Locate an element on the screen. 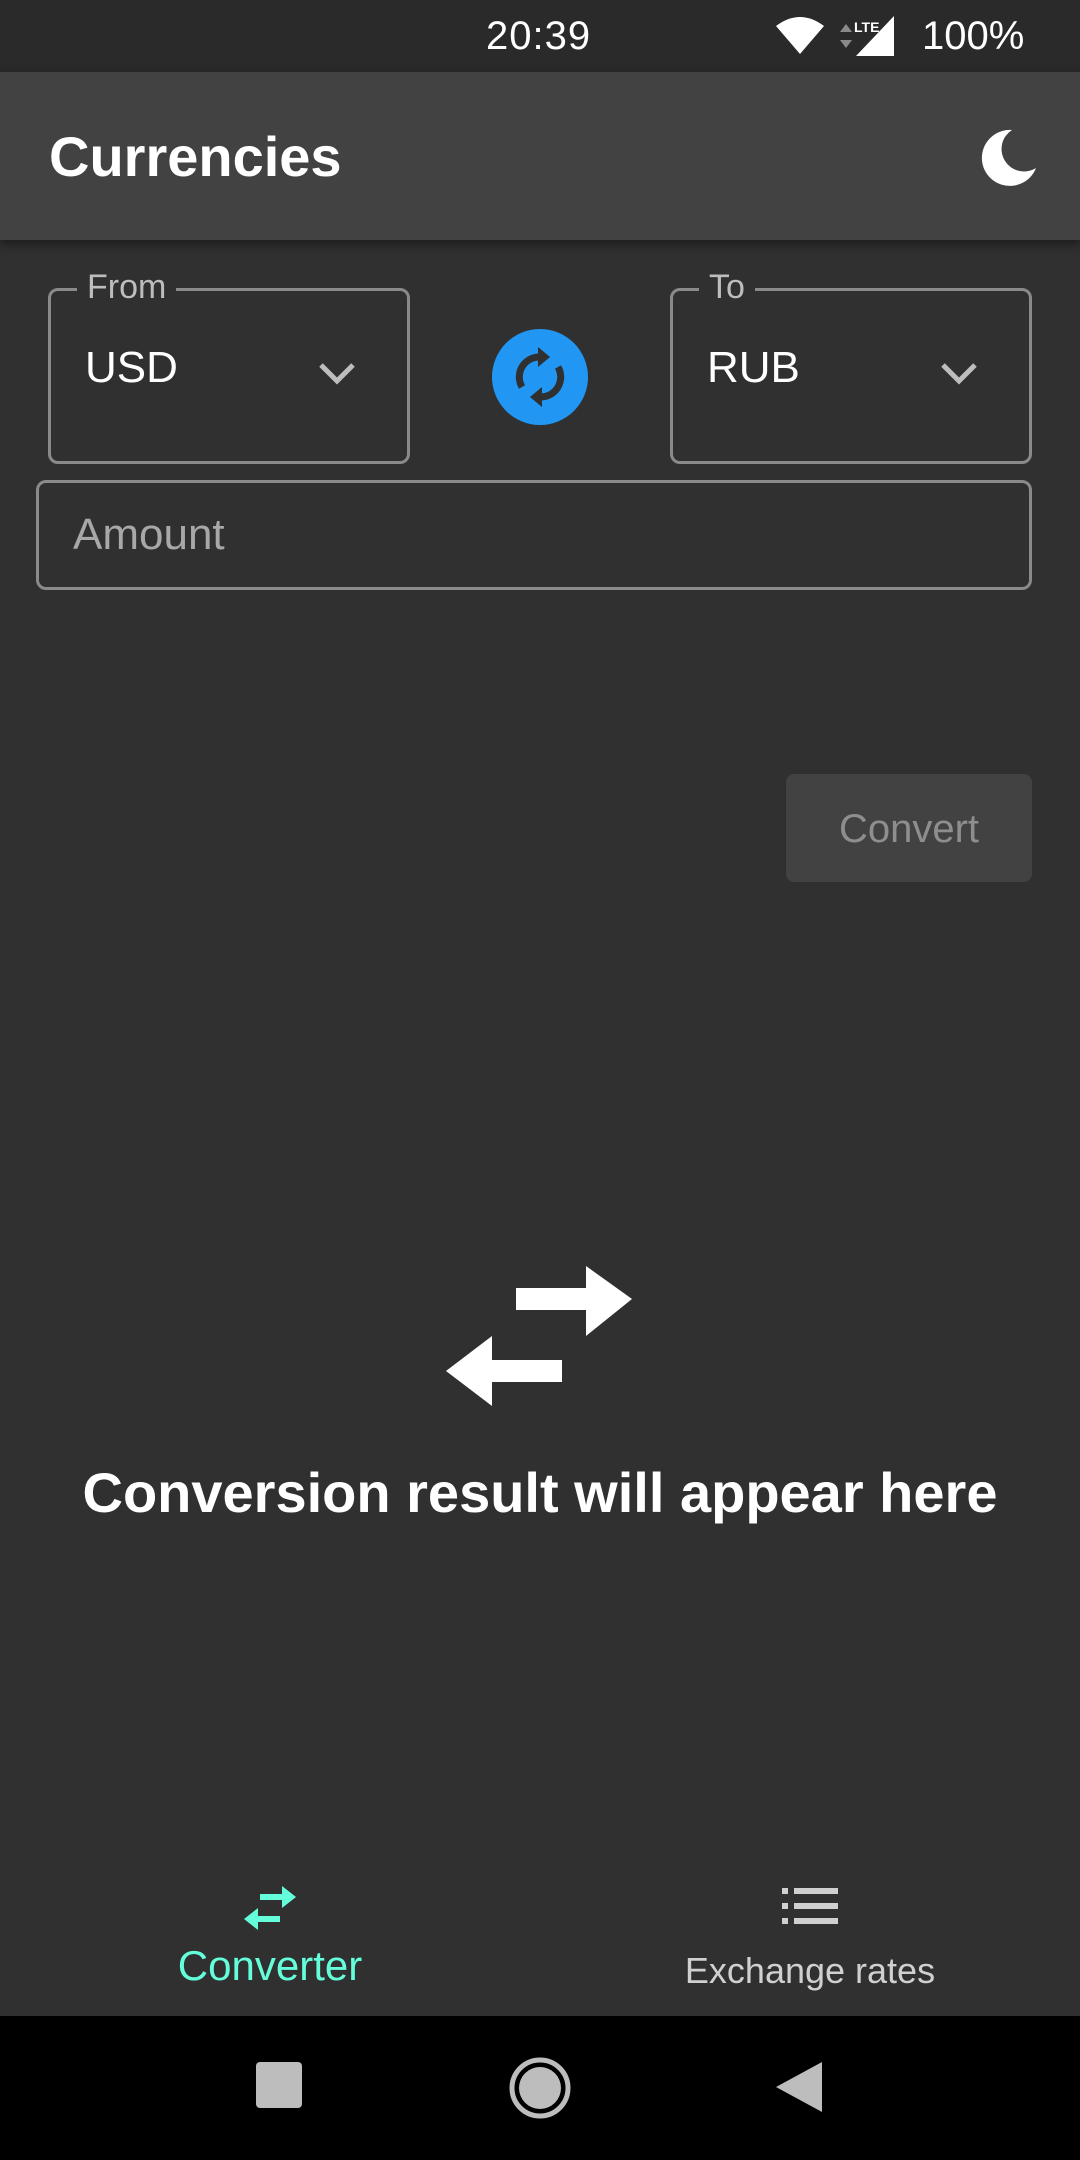  bottom-navigation: Converter Exchange rates is located at coordinates (540, 1931).